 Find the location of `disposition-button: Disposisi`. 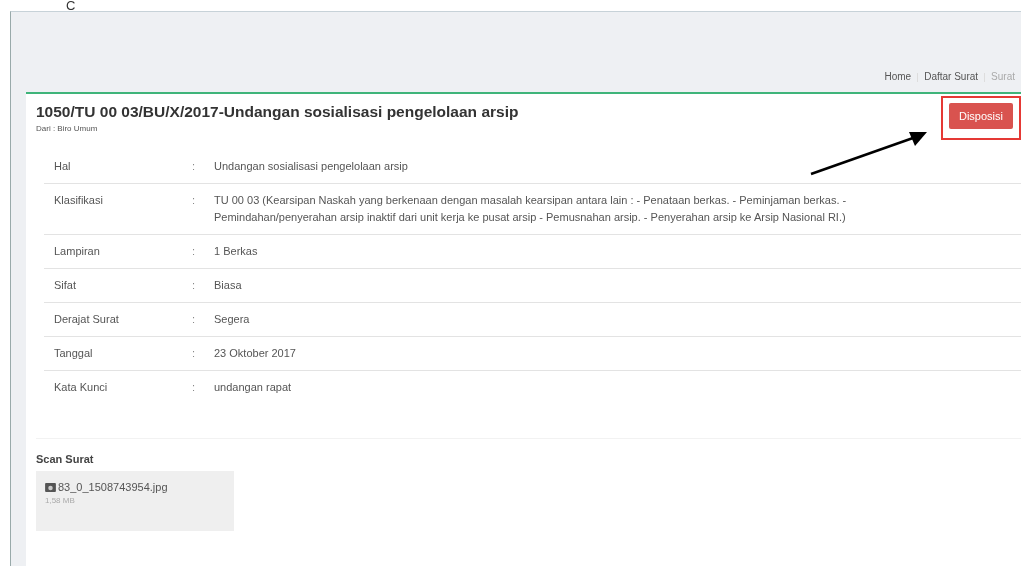

disposition-button: Disposisi is located at coordinates (981, 116).